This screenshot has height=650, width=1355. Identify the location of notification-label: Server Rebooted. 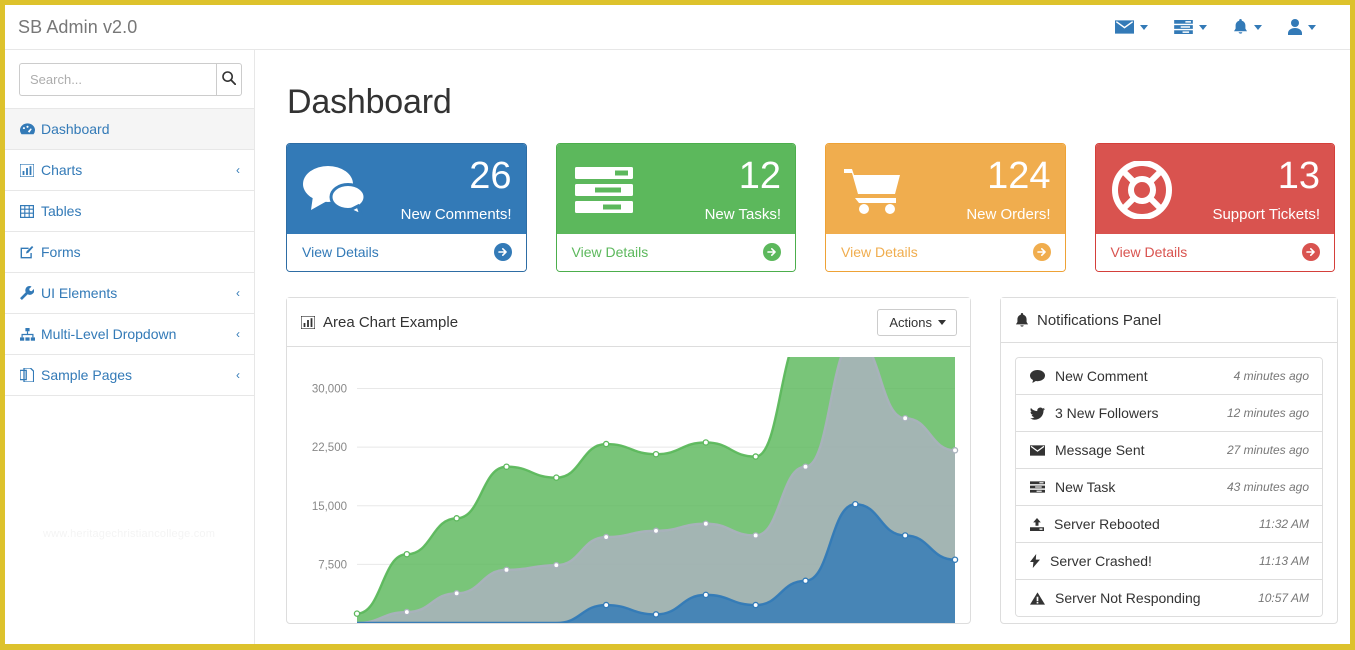
(1107, 524).